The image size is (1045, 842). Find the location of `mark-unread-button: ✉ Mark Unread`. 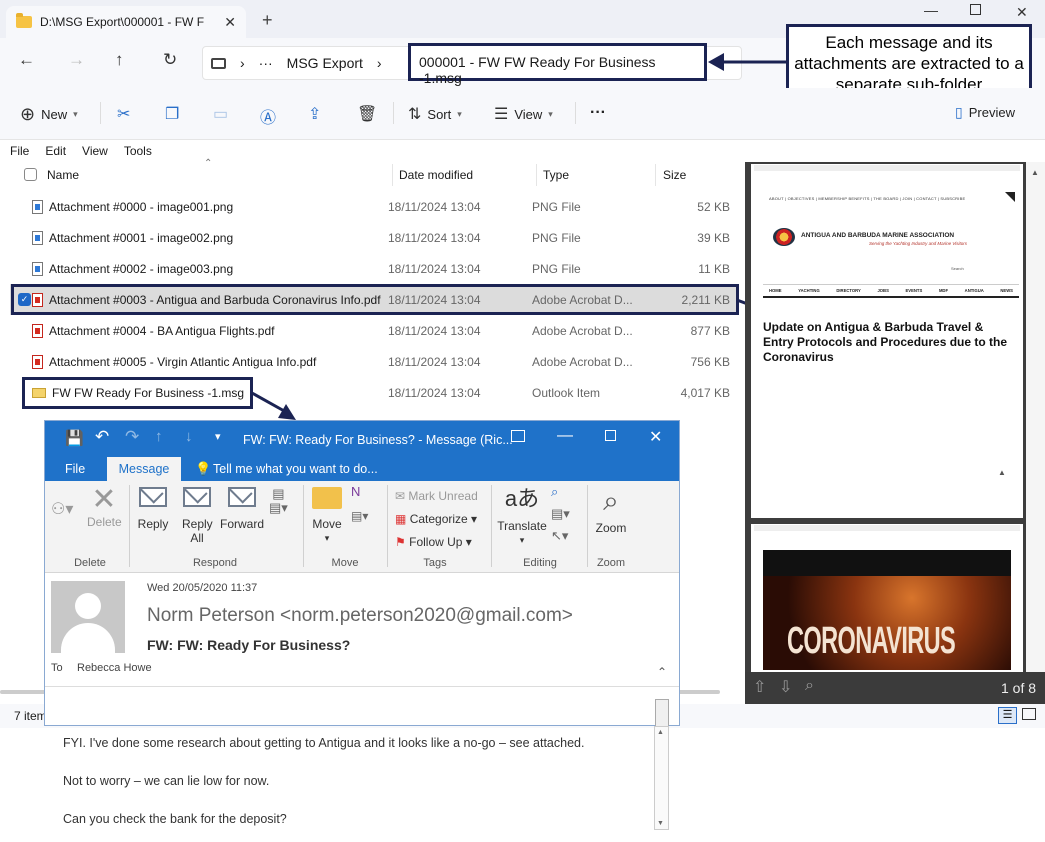

mark-unread-button: ✉ Mark Unread is located at coordinates (436, 496).